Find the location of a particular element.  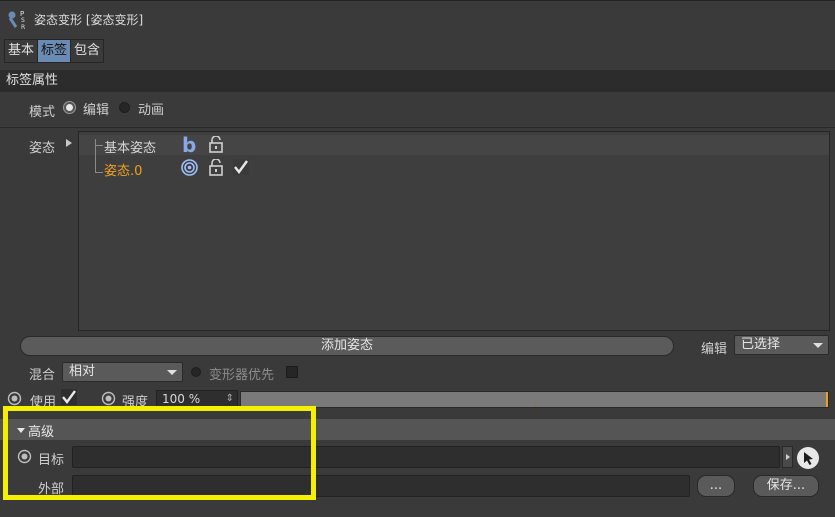

use-checkbox is located at coordinates (69, 397).